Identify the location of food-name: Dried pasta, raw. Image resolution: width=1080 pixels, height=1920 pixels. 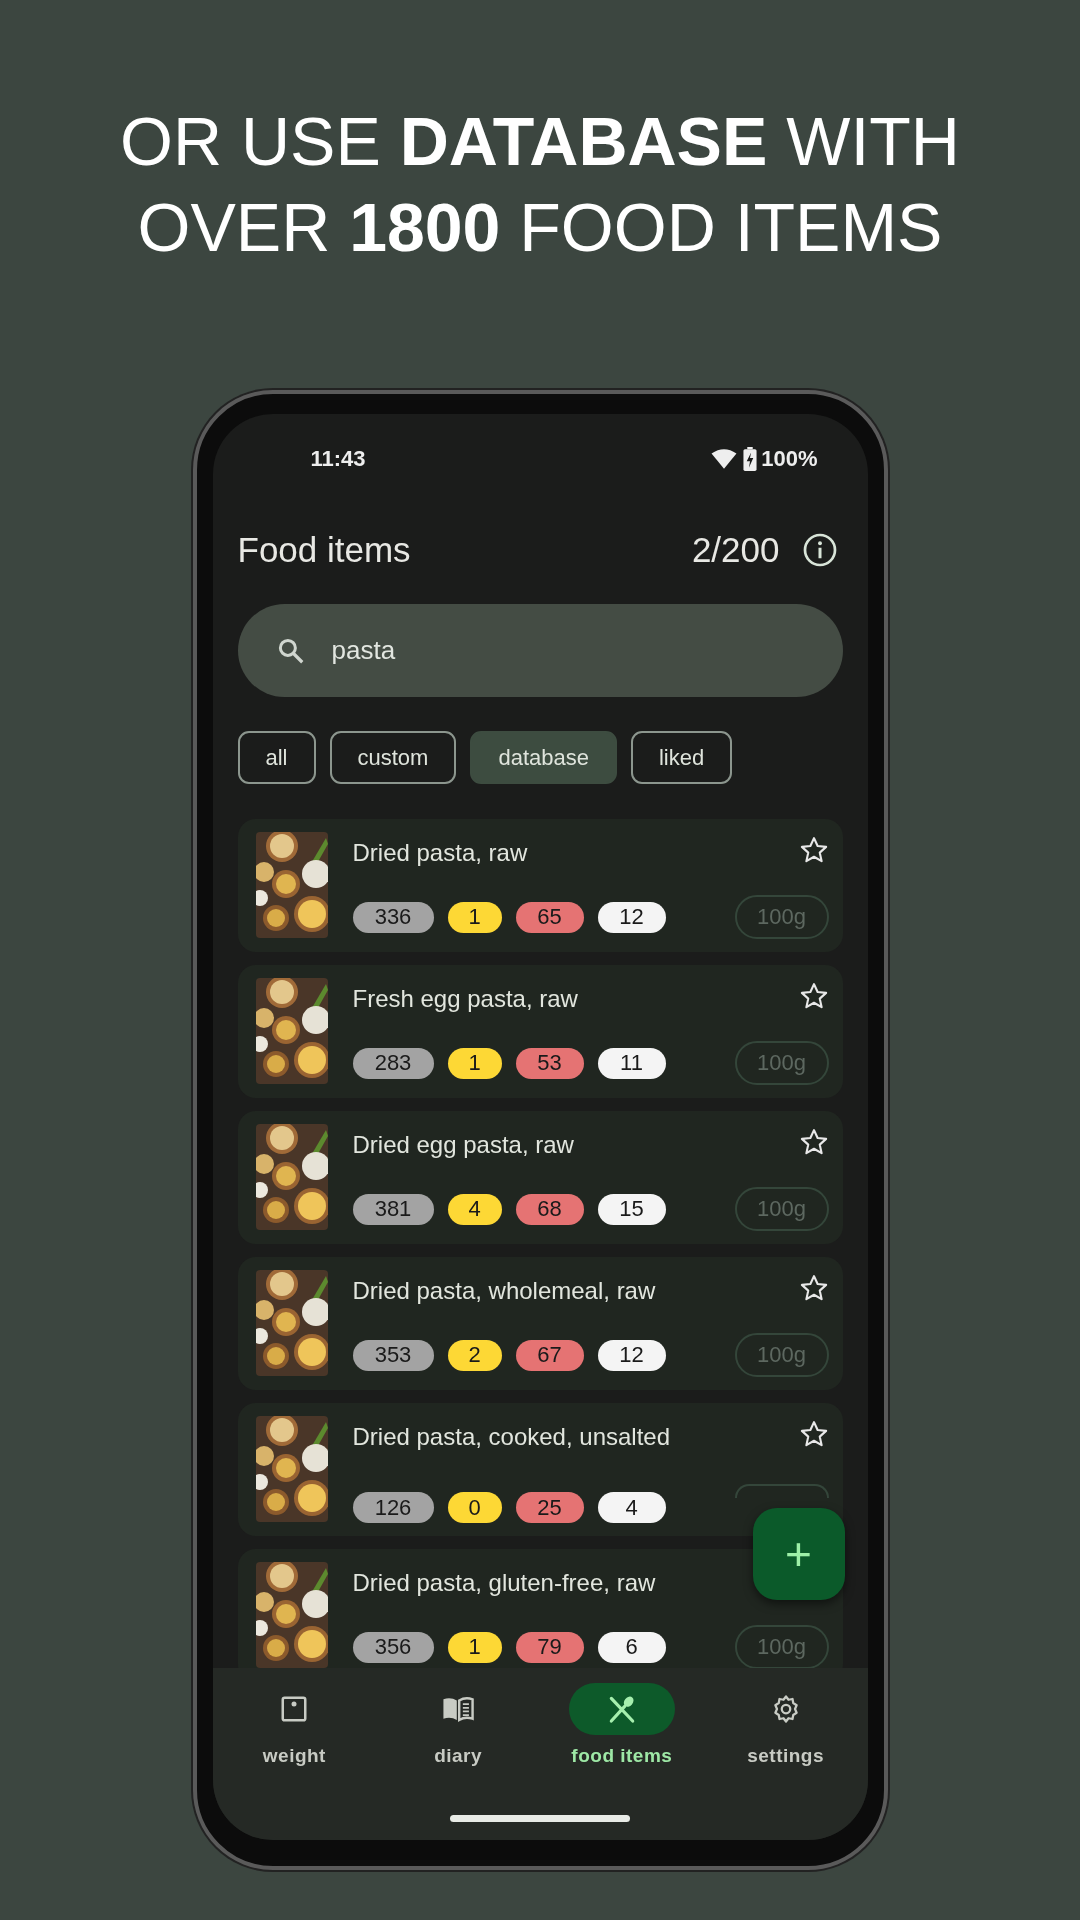
(440, 853).